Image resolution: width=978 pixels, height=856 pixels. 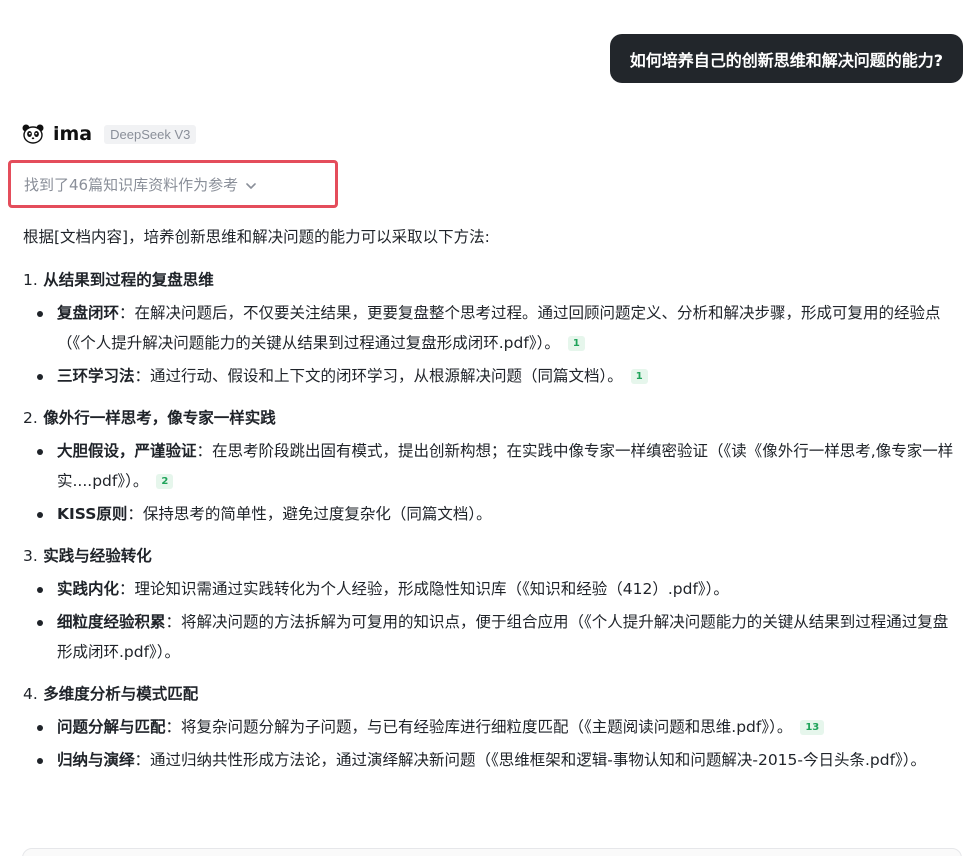 I want to click on list-item: 三环学习法：通过行动、假设和上下文的闭环学习，从根源解决问题（同篇文档）。 1, so click(x=490, y=376).